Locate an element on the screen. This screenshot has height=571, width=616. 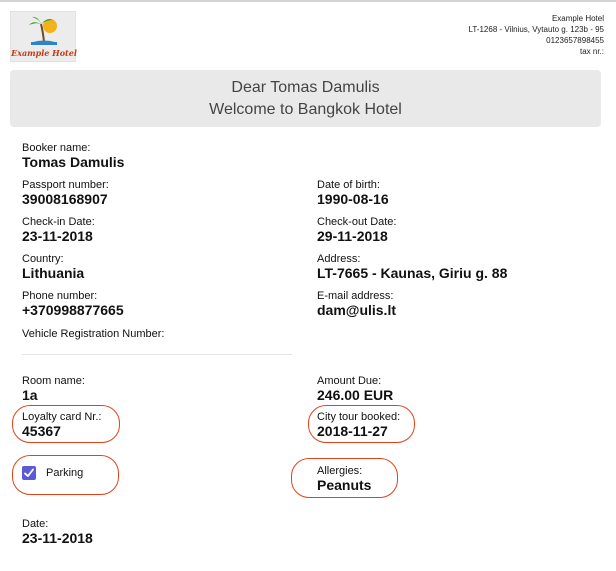
phone-value: +370998877665 is located at coordinates (73, 310).